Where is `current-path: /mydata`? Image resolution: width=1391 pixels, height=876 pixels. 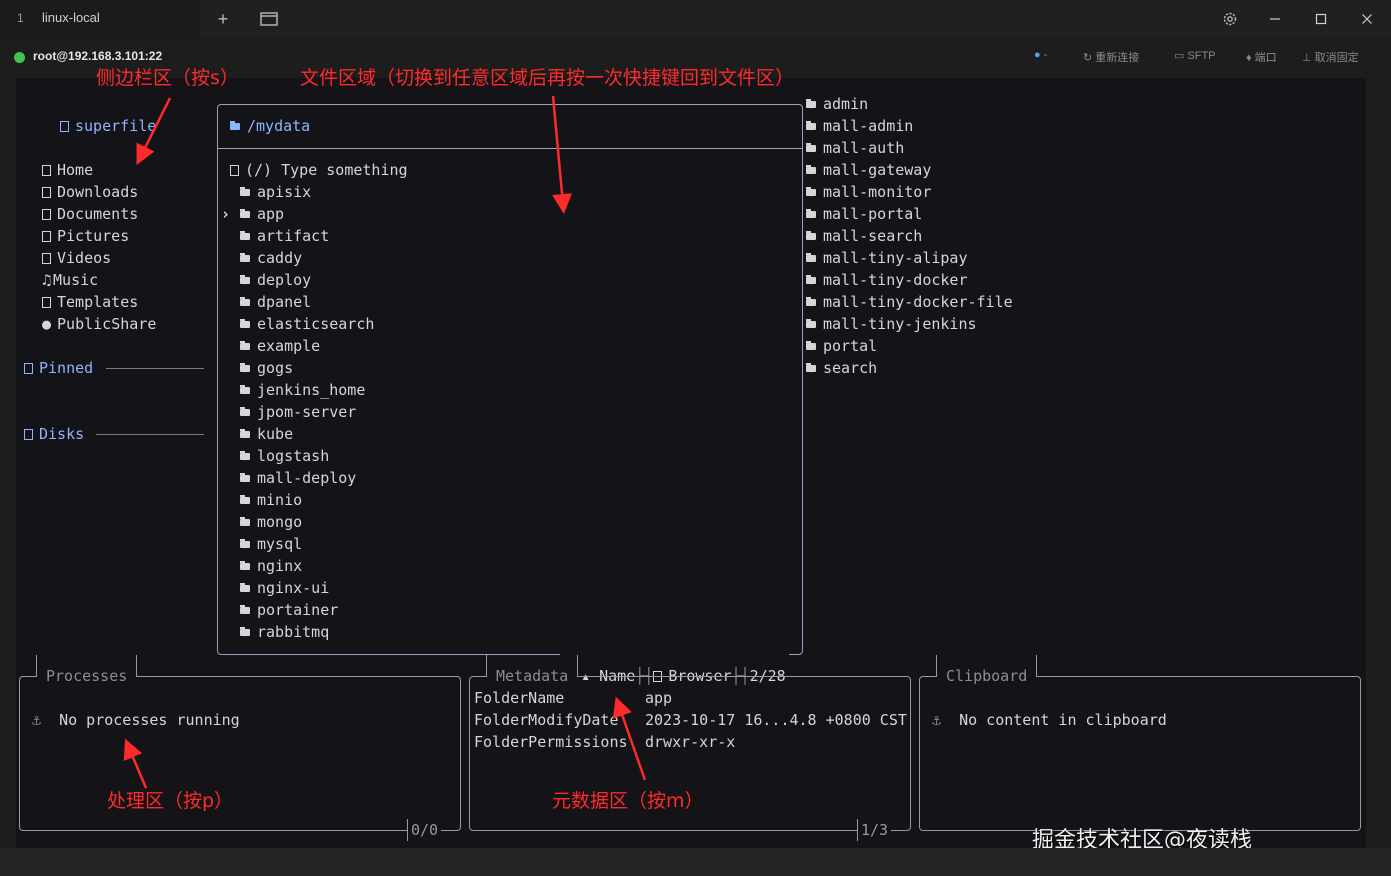 current-path: /mydata is located at coordinates (270, 126).